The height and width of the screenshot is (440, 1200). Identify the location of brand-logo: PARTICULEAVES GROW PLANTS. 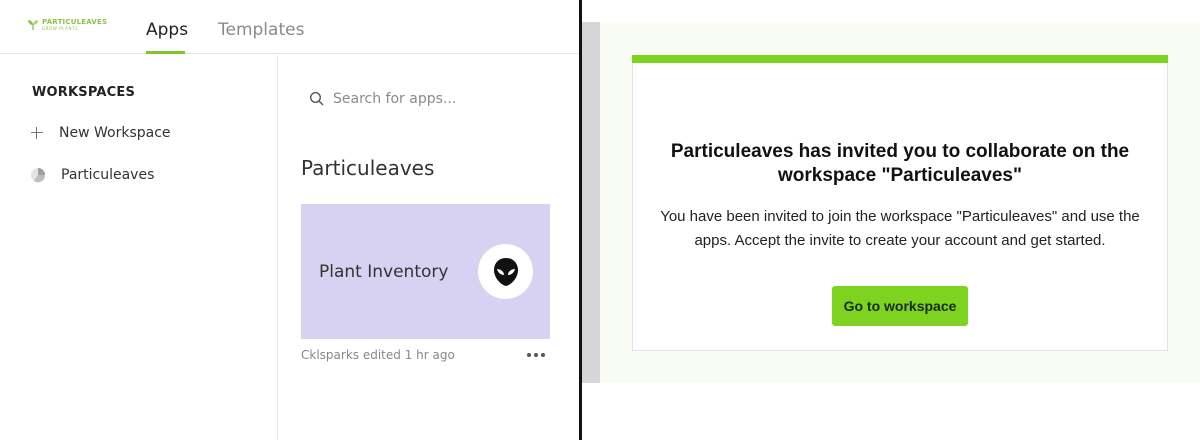
(67, 25).